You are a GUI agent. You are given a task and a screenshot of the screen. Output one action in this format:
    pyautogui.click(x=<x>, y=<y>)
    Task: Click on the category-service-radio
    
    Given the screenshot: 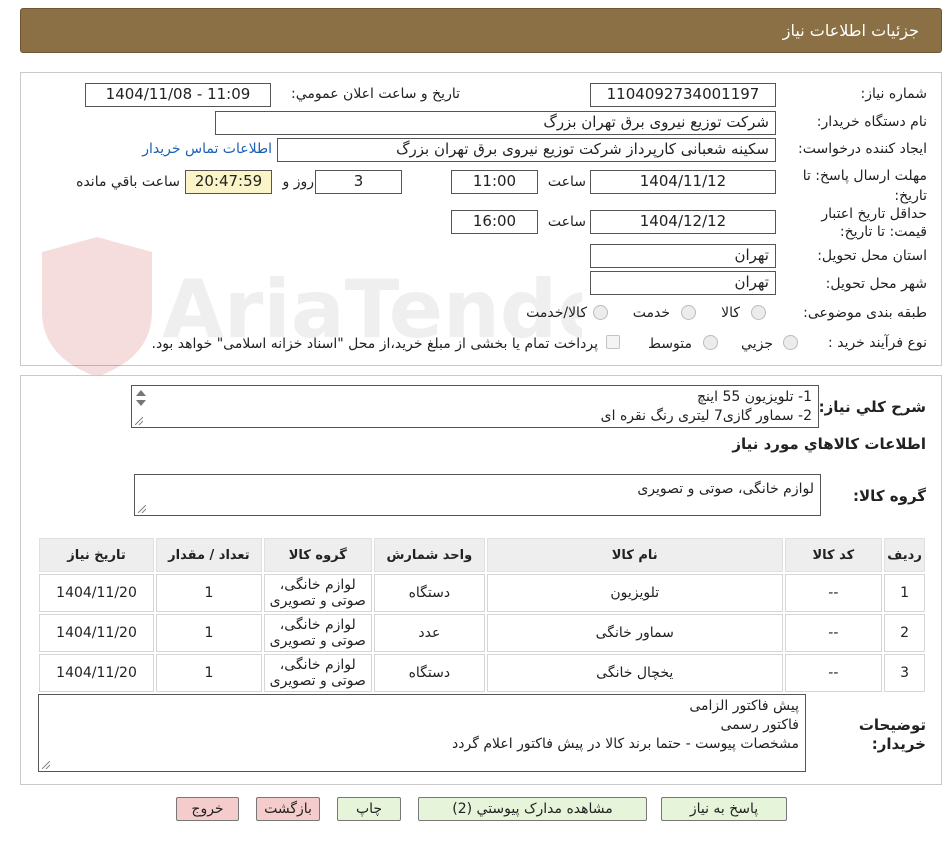 What is the action you would take?
    pyautogui.click(x=688, y=312)
    